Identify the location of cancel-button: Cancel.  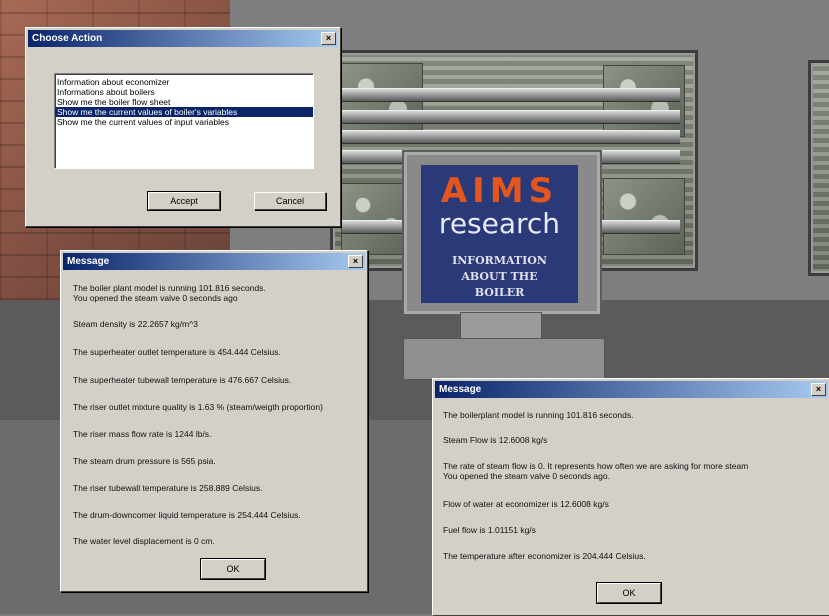
(290, 201).